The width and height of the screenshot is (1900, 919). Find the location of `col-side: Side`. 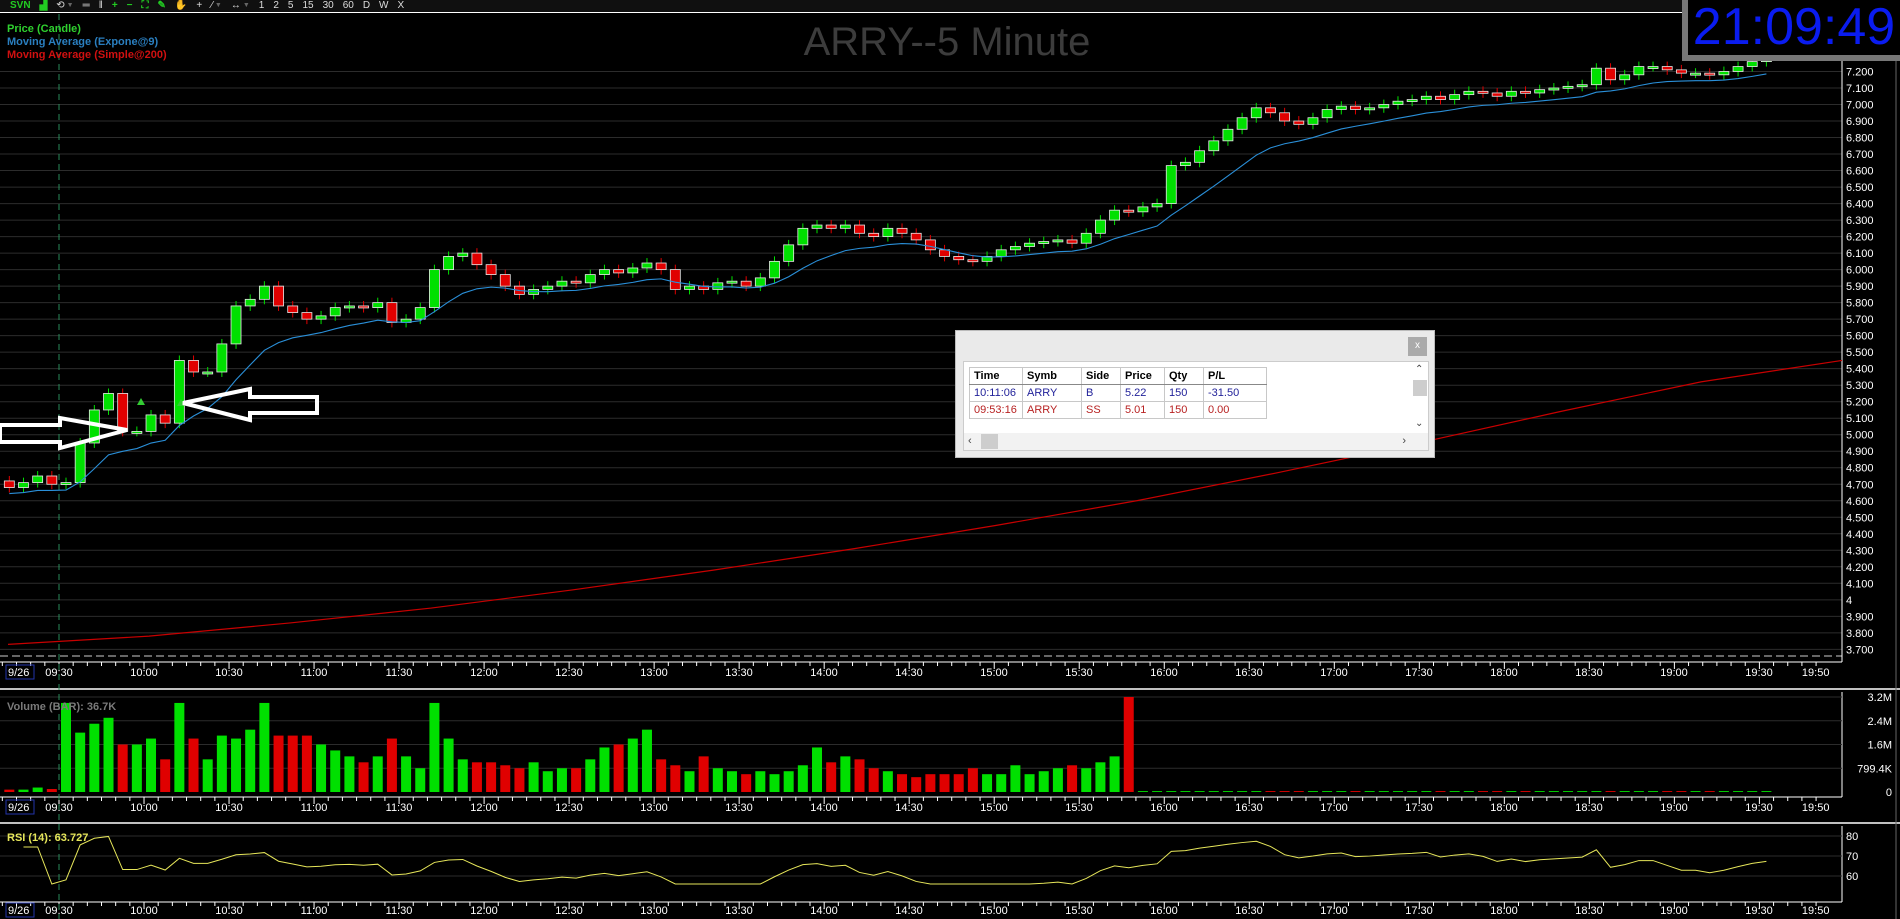

col-side: Side is located at coordinates (1101, 376).